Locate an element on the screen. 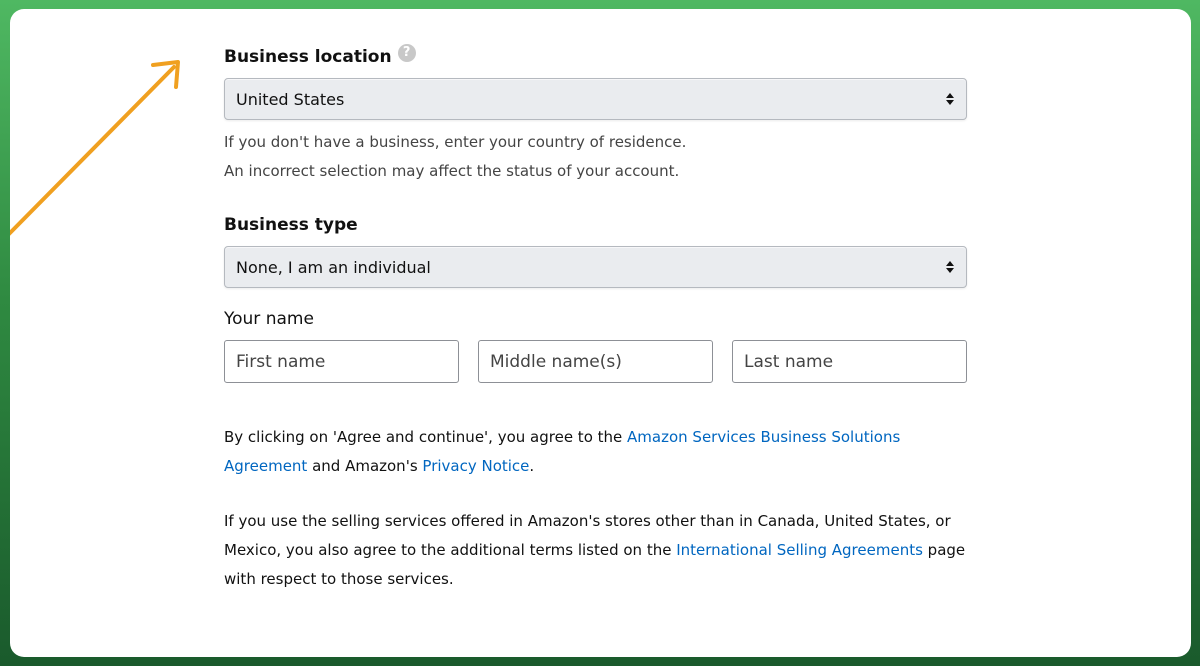  your-name-label: Your name is located at coordinates (269, 319).